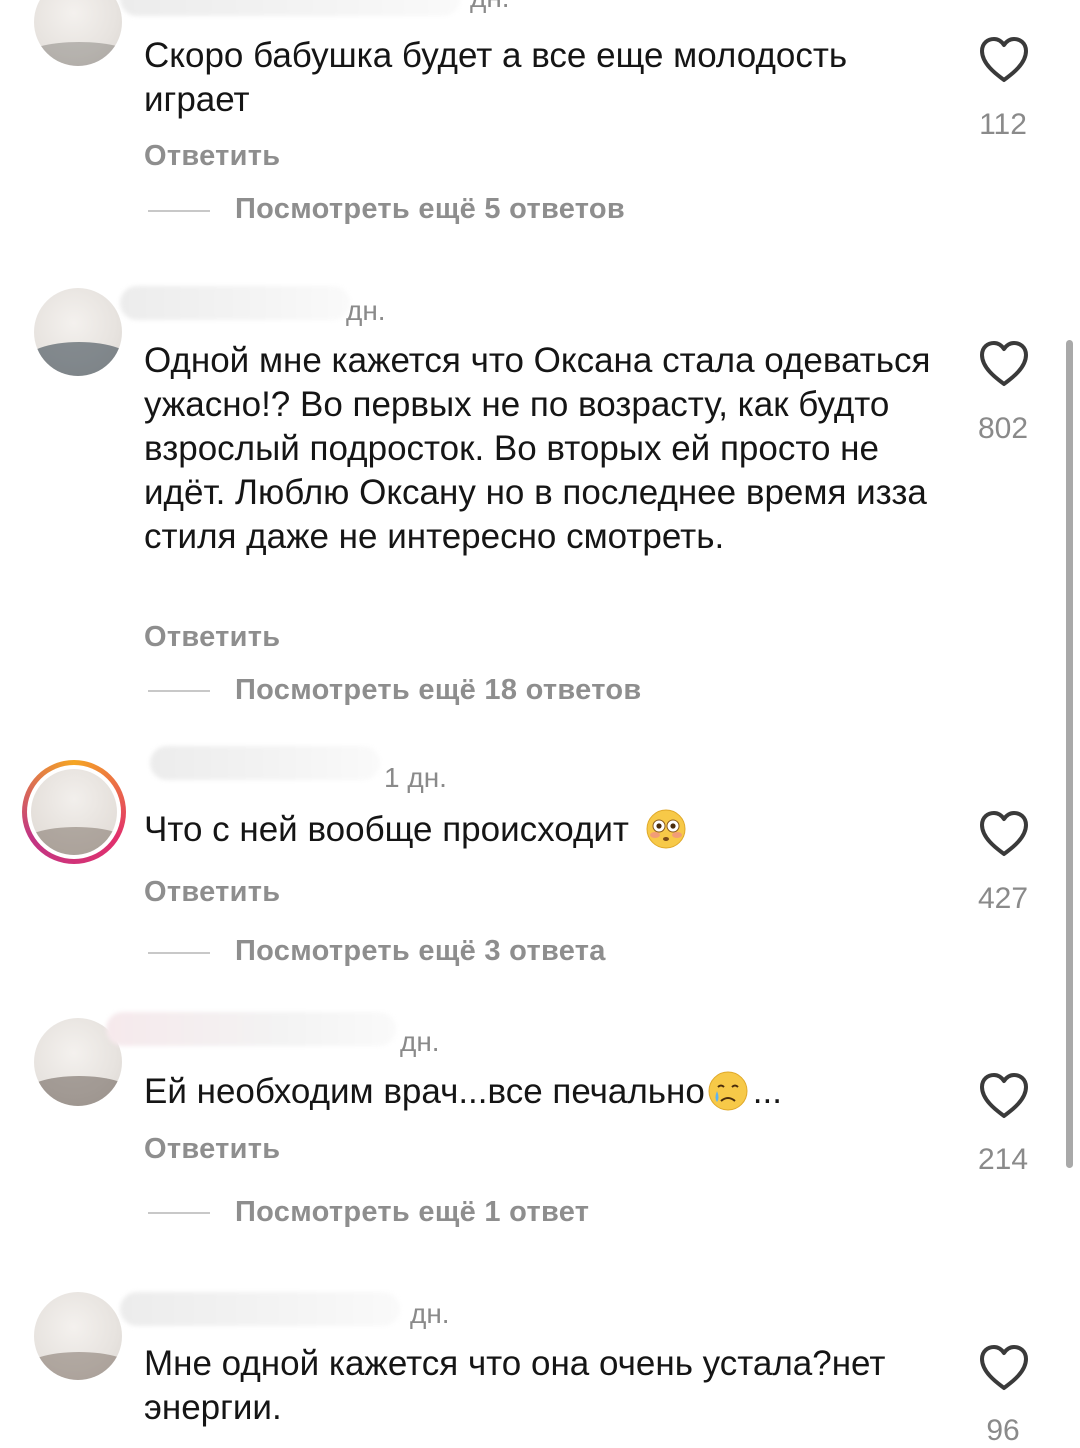 This screenshot has width=1080, height=1448. I want to click on comment-text-content: Ей необходим врач...все печально, so click(424, 1091).